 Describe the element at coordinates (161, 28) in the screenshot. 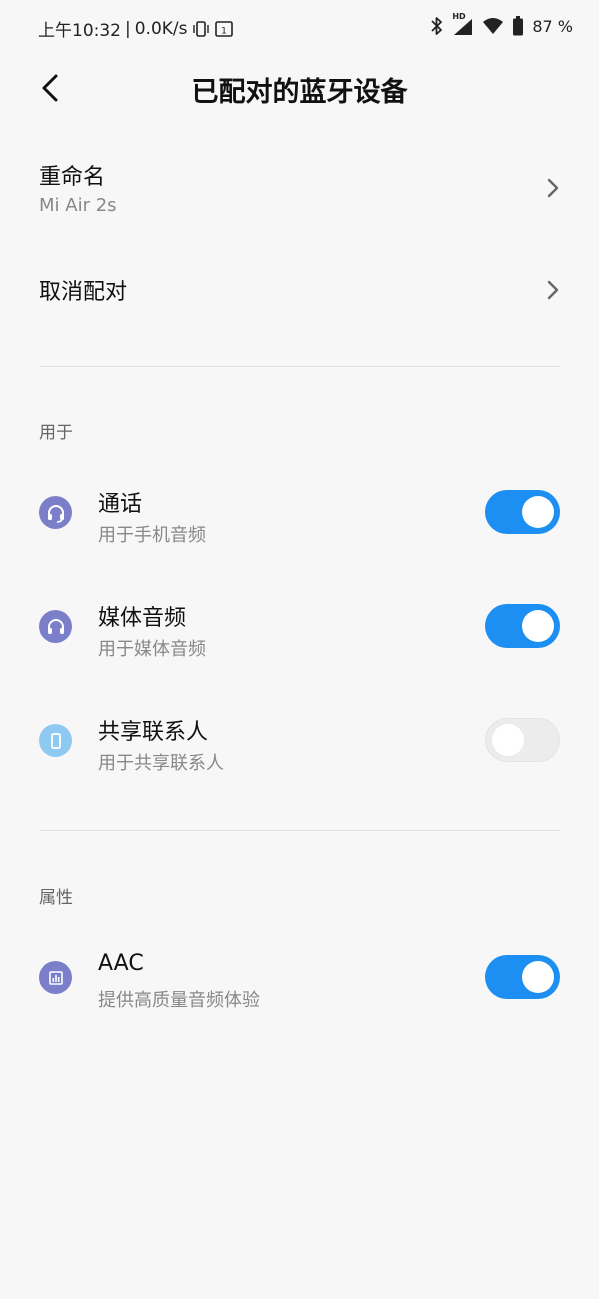

I see `status-network-speed: 0.0K/s` at that location.